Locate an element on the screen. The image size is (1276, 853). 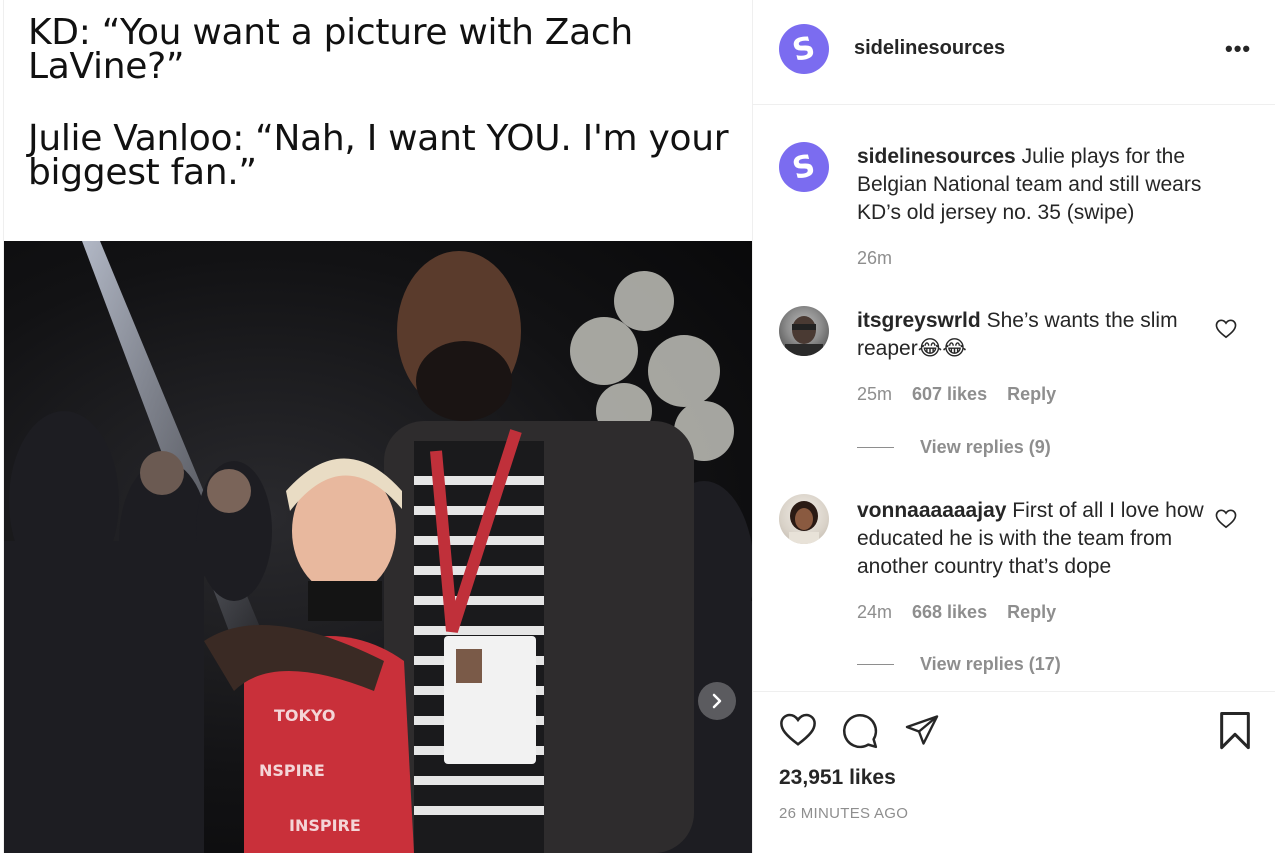
comment-username: vonnaaaaaajay is located at coordinates (931, 510).